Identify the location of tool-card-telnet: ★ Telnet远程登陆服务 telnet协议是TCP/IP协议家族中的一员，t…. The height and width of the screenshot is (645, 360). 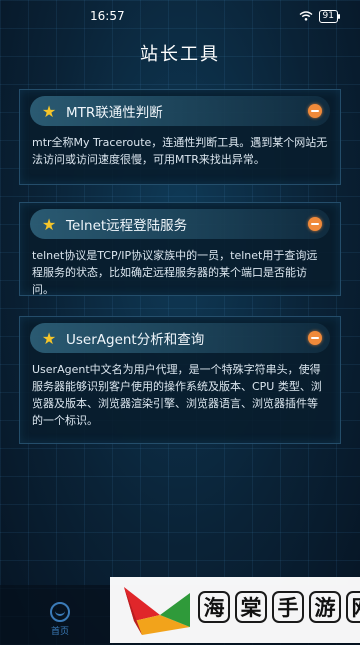
(180, 249).